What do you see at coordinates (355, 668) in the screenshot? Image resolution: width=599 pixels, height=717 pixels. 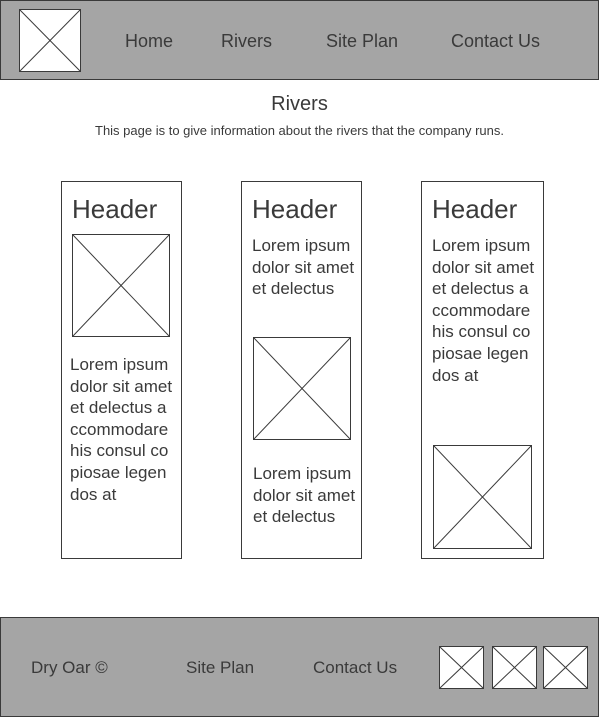 I see `footer-link-contact-us: Contact Us` at bounding box center [355, 668].